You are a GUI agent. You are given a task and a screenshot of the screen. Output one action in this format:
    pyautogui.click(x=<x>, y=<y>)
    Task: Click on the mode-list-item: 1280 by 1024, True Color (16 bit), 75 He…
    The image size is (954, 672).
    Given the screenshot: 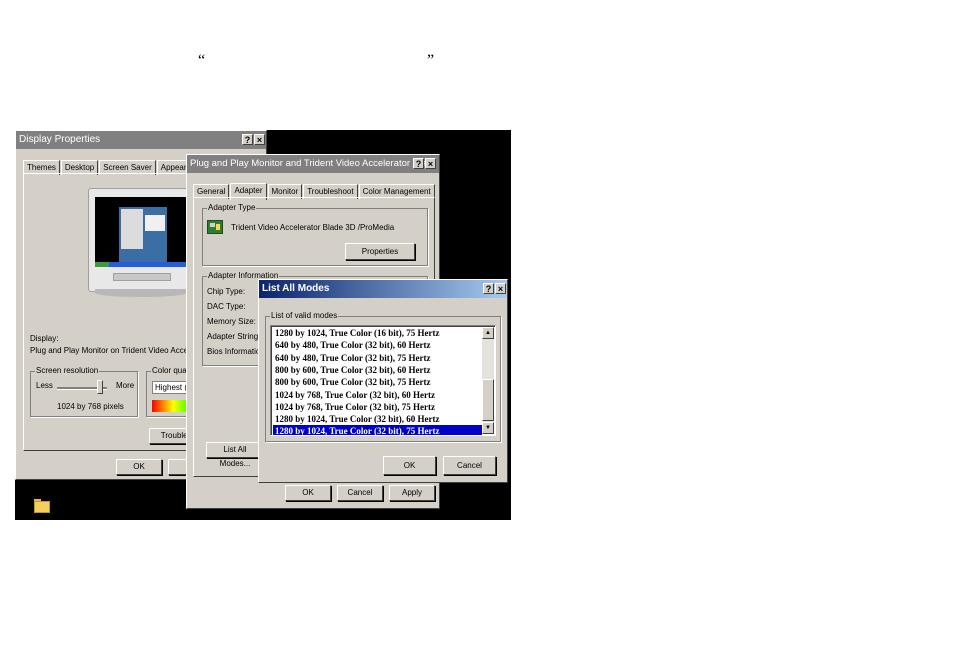 What is the action you would take?
    pyautogui.click(x=377, y=333)
    